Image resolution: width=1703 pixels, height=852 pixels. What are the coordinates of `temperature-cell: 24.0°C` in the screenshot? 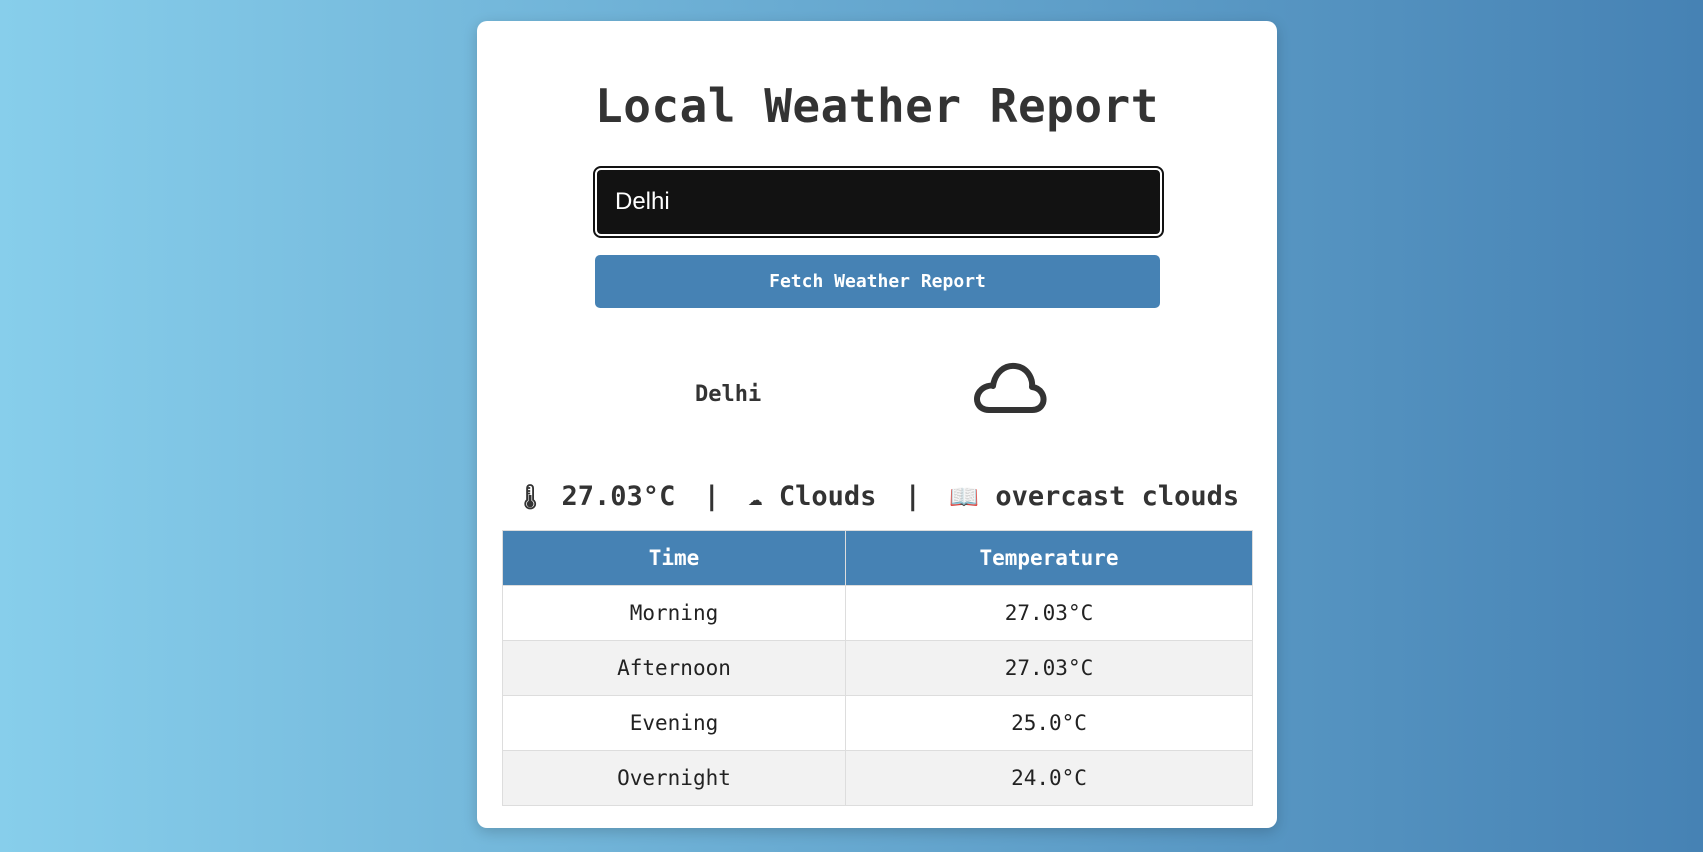 It's located at (1049, 778).